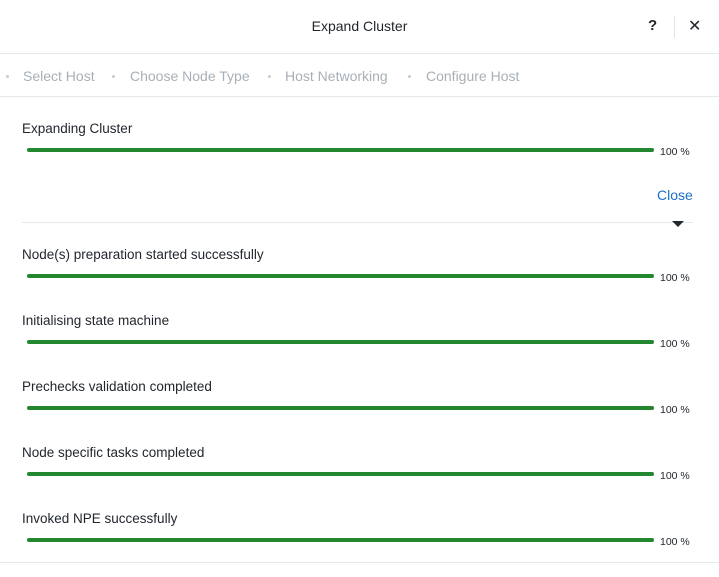  Describe the element at coordinates (694, 26) in the screenshot. I see `close-icon: ✕` at that location.